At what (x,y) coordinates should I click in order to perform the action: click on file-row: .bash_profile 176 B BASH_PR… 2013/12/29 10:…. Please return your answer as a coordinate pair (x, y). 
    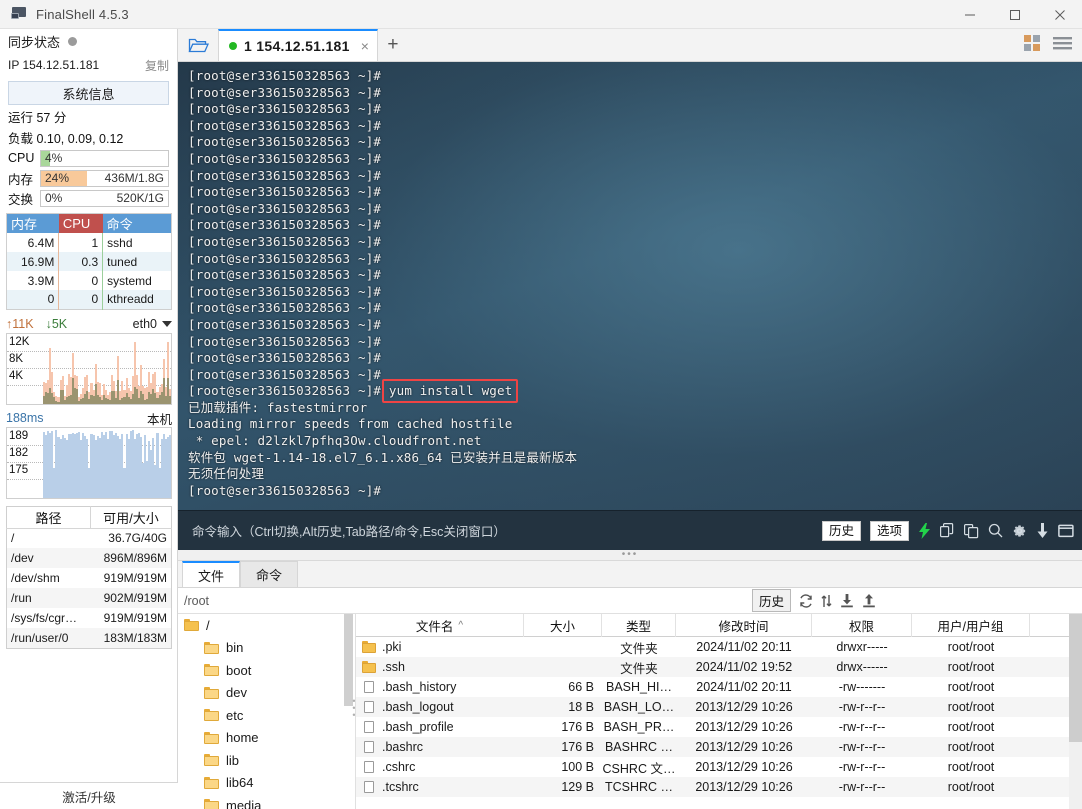
    Looking at the image, I should click on (719, 727).